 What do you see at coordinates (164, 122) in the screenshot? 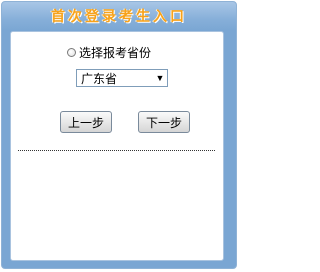
I see `next-step-button: 下一步` at bounding box center [164, 122].